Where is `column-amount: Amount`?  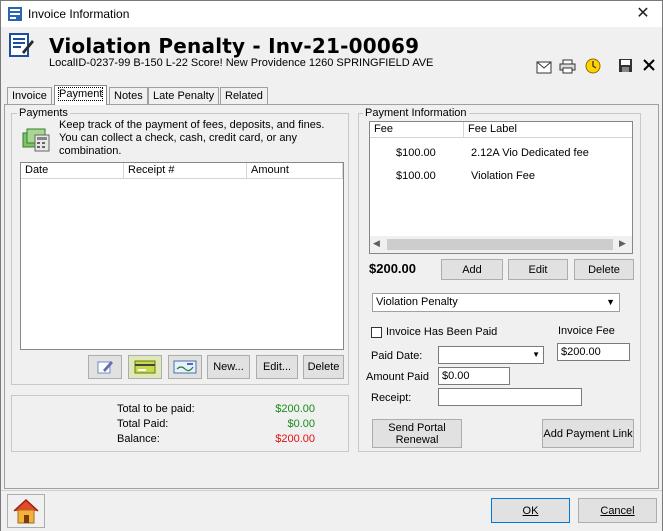 column-amount: Amount is located at coordinates (295, 171).